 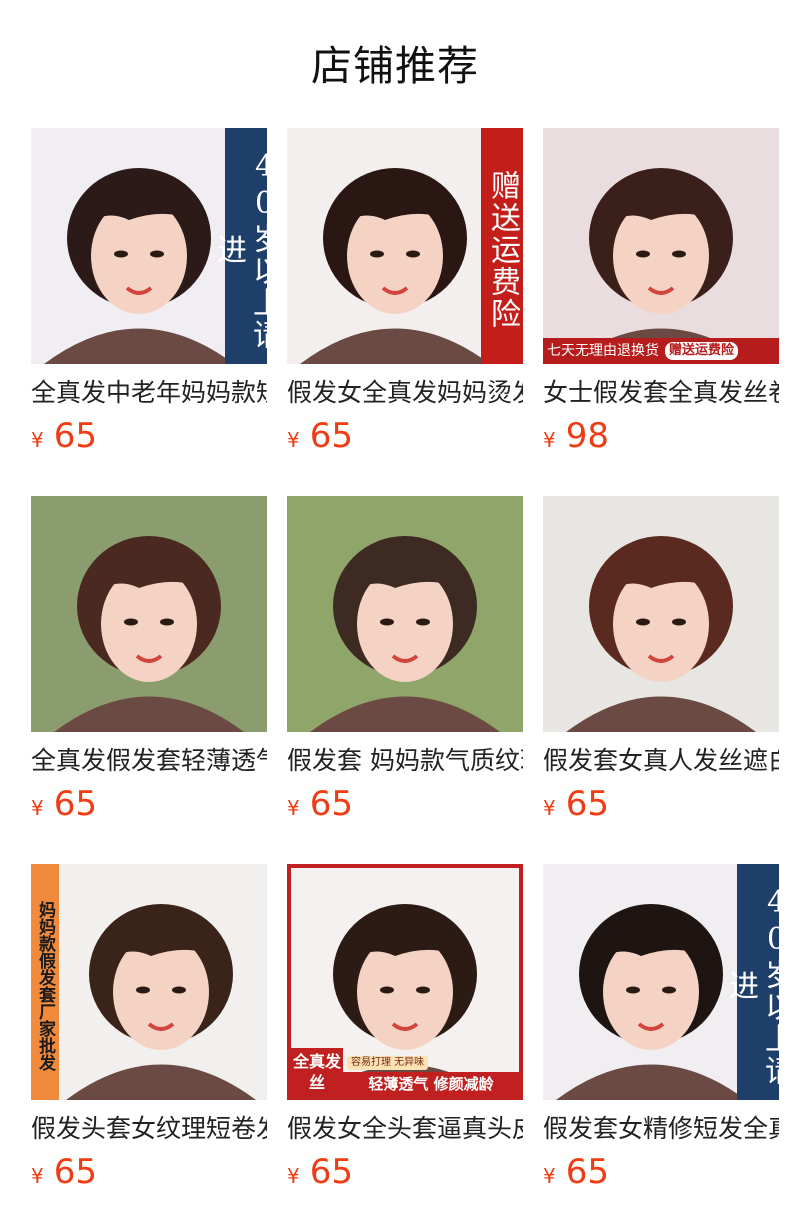 I want to click on product-name: 假发套 妈妈款气质纹理短, so click(x=405, y=761).